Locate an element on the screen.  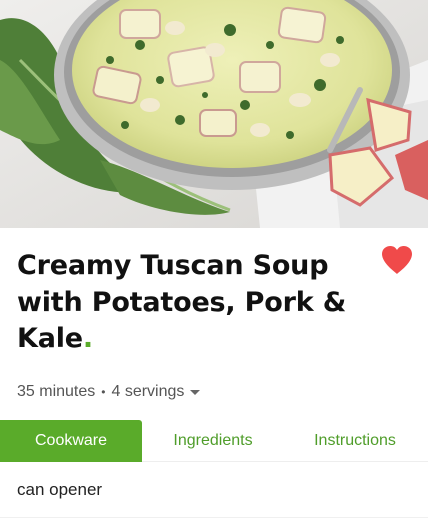
servings-label: 4 servings is located at coordinates (148, 391).